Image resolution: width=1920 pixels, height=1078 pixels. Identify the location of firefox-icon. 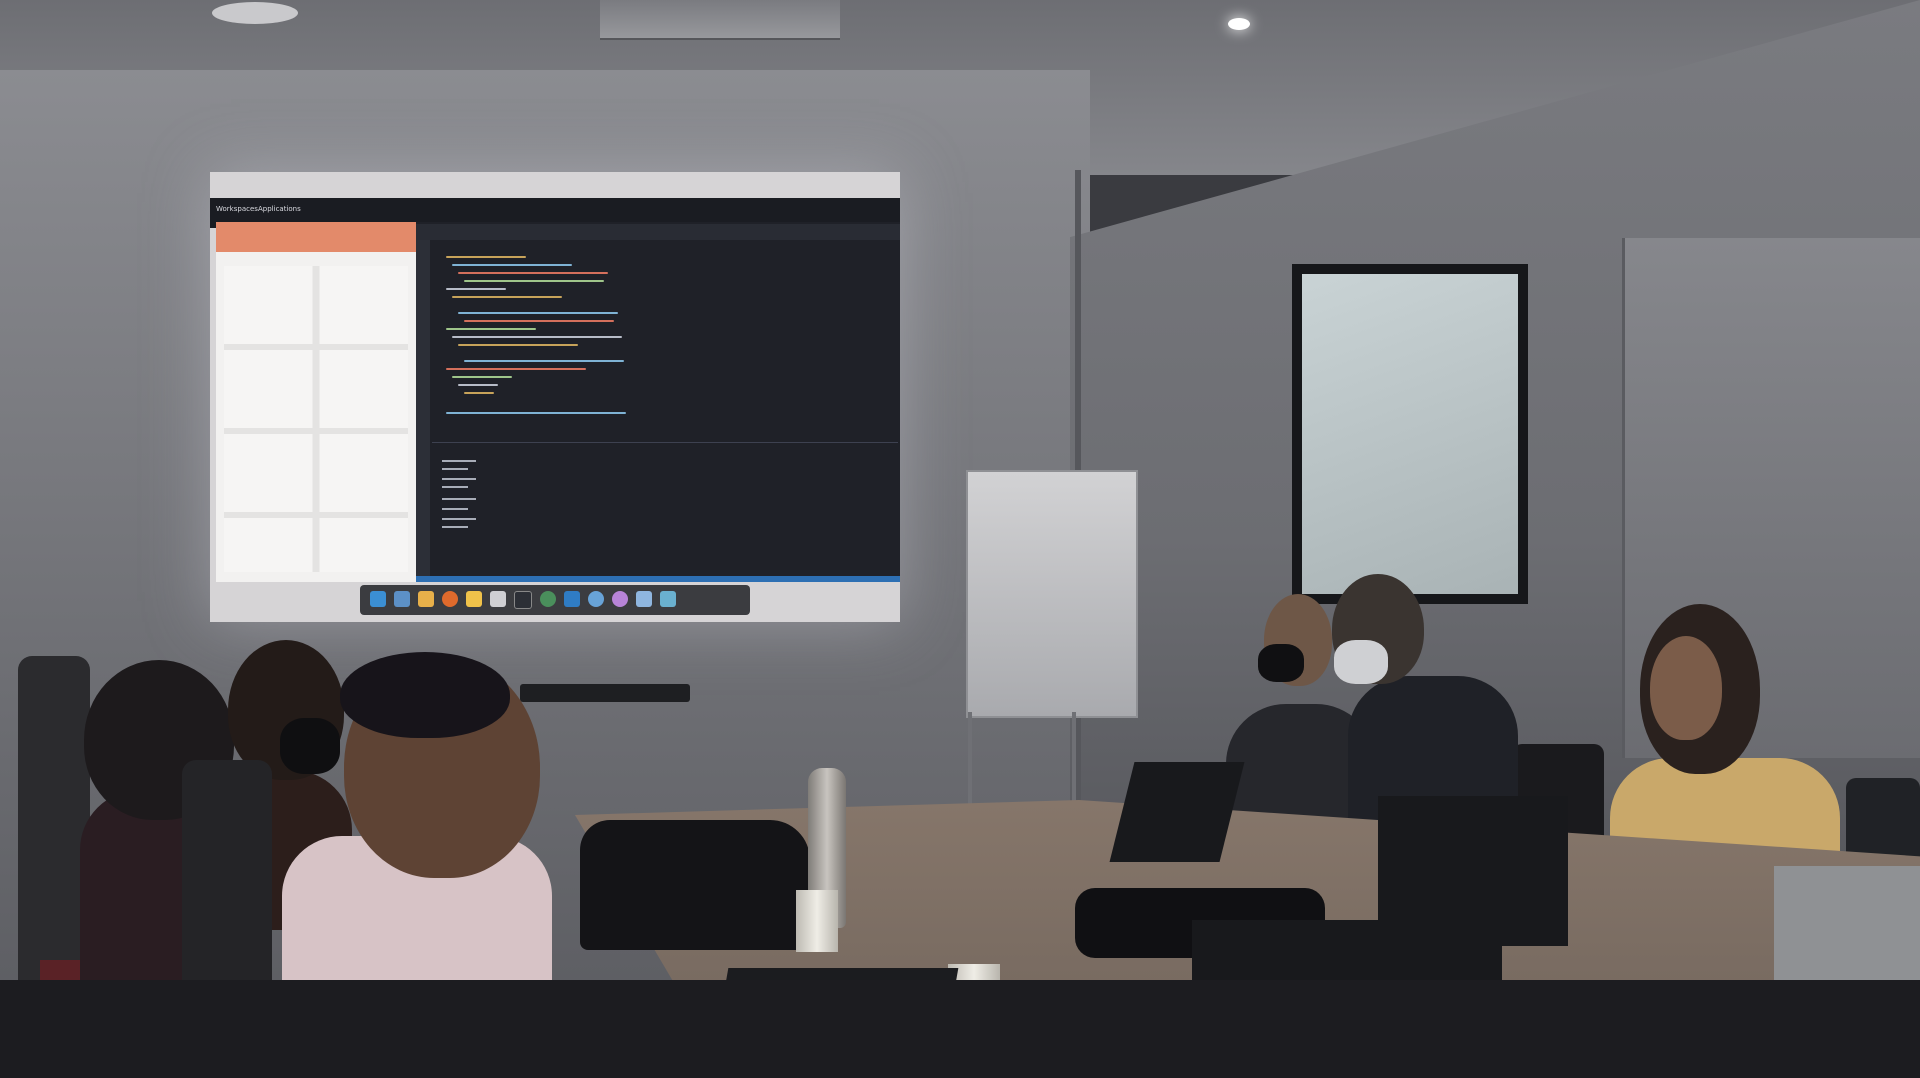
(450, 599).